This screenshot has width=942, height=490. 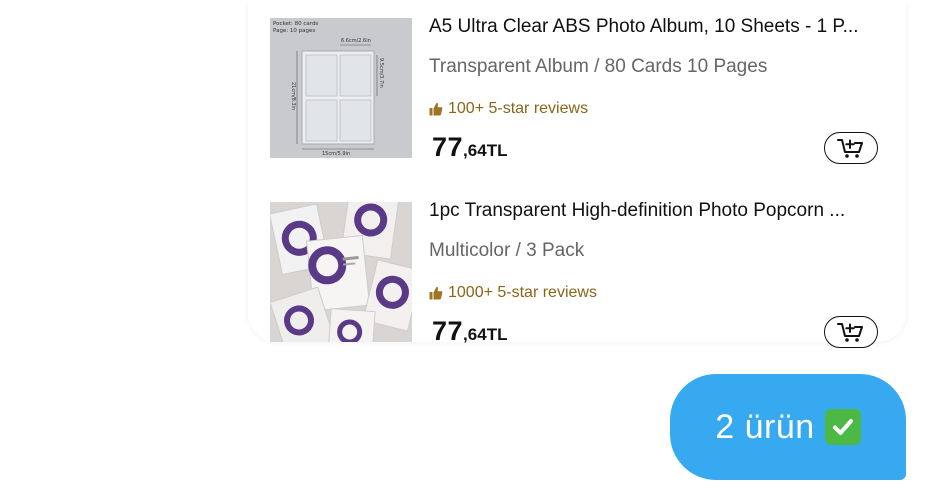 What do you see at coordinates (842, 427) in the screenshot?
I see `check-mark-button-icon` at bounding box center [842, 427].